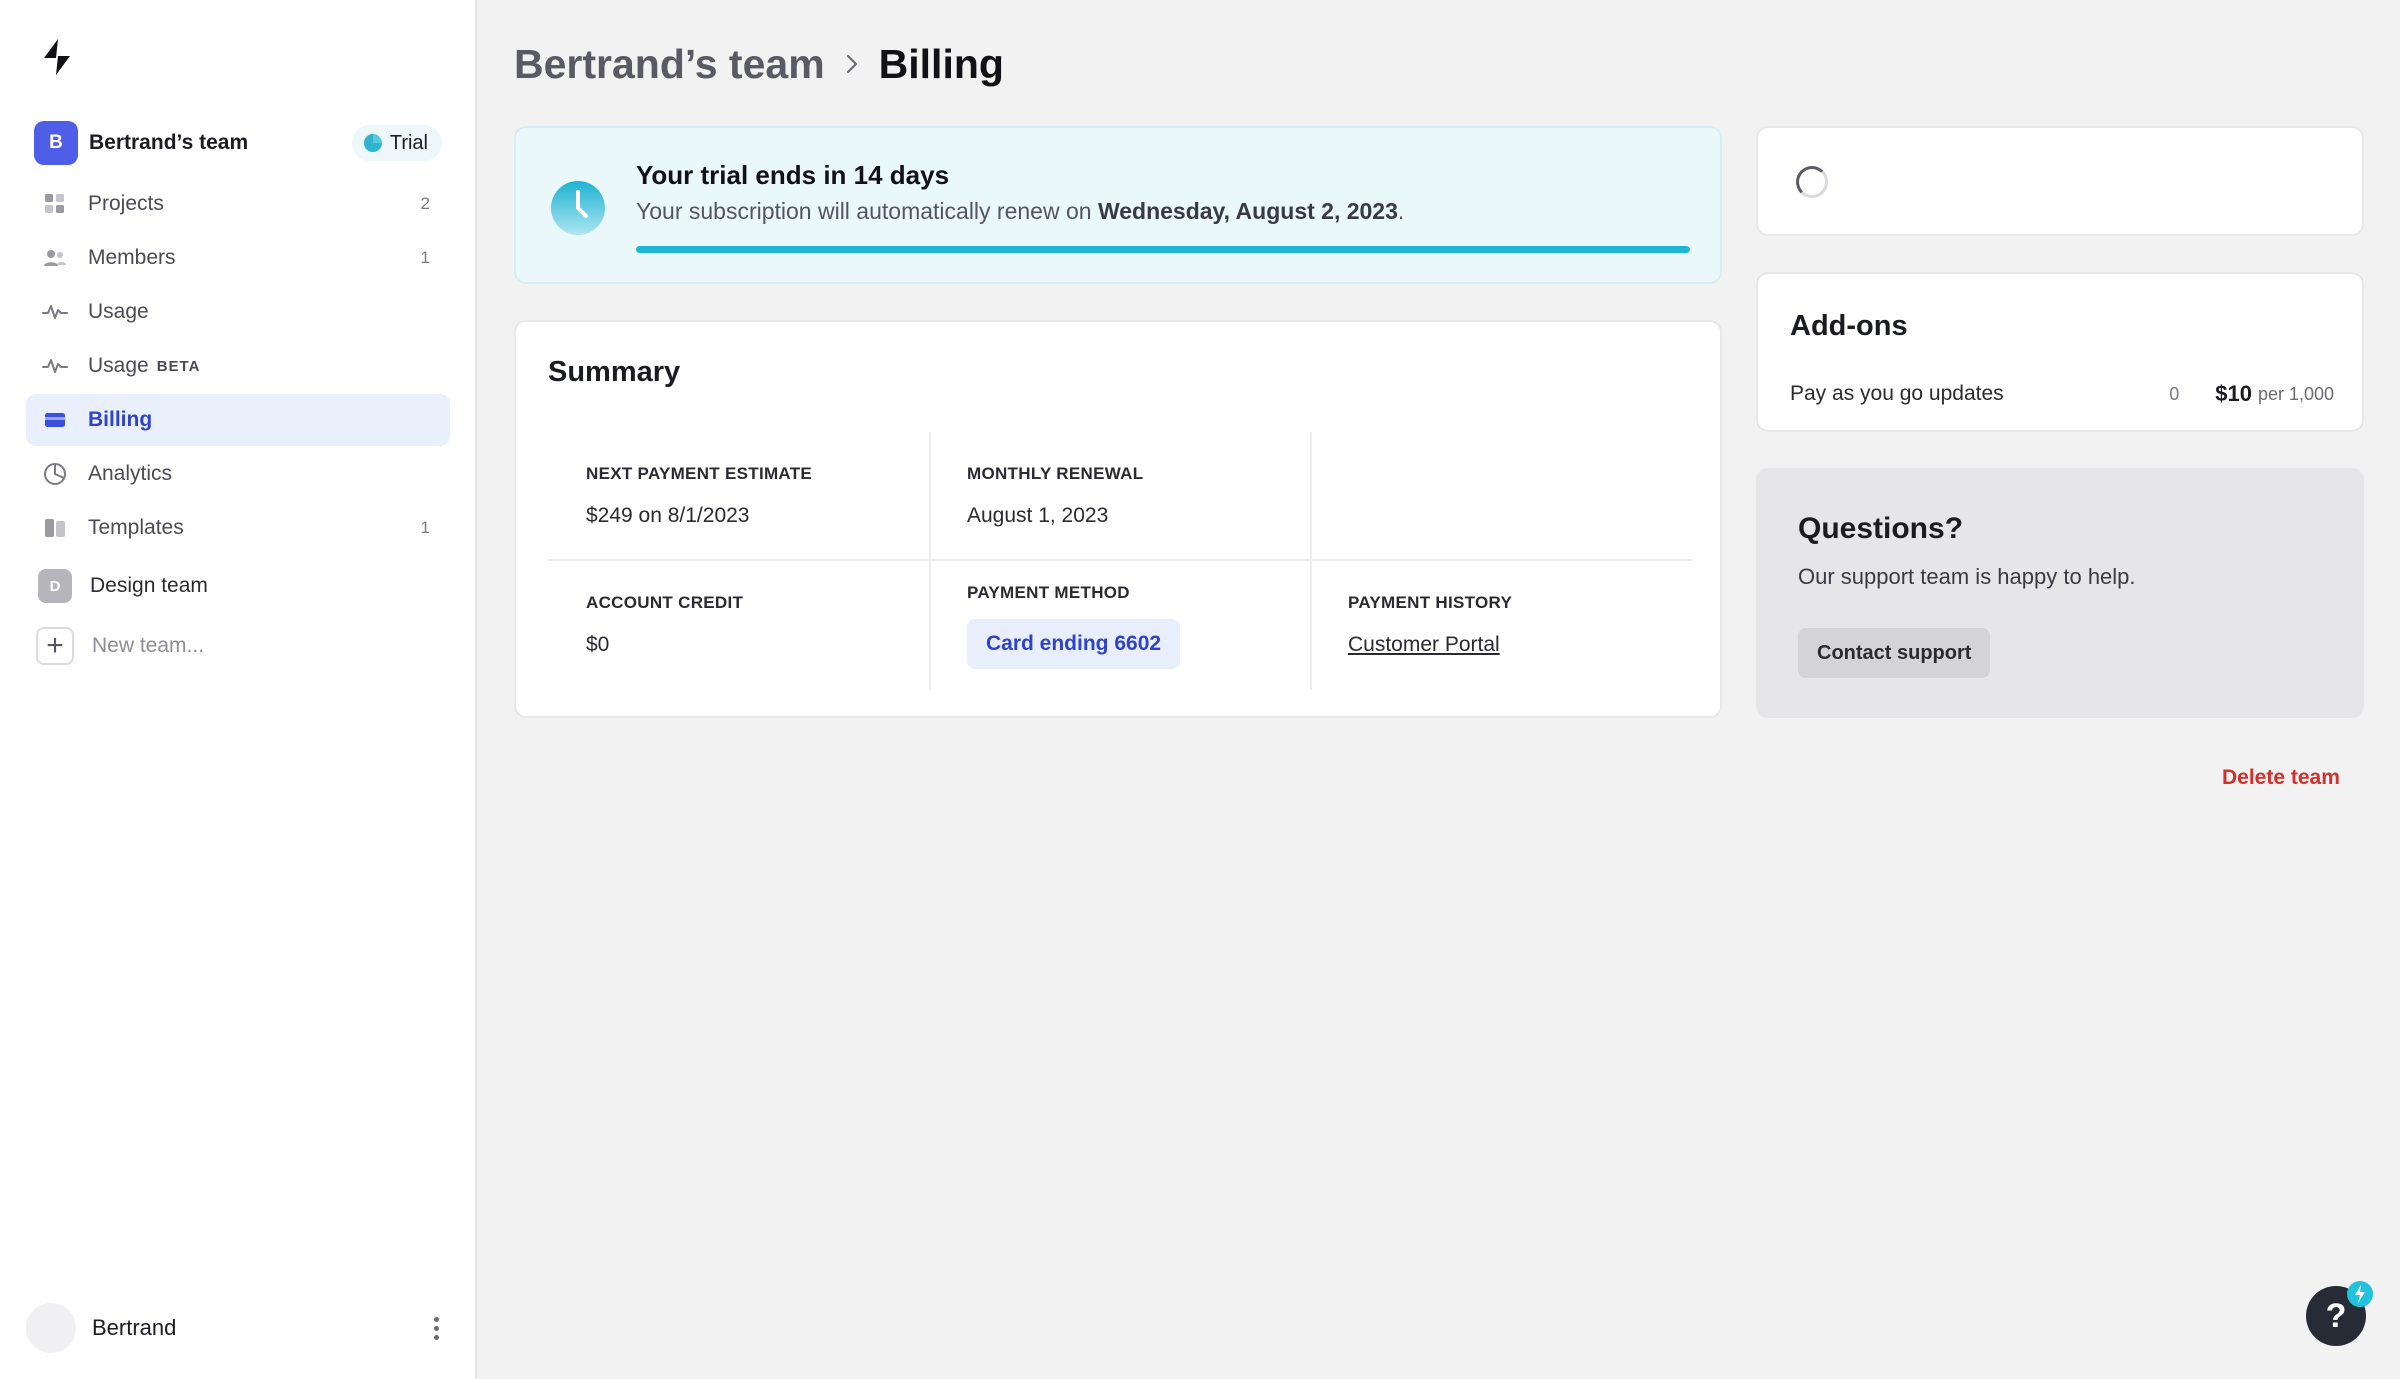 This screenshot has width=2400, height=1379. I want to click on plus-icon: +, so click(55, 646).